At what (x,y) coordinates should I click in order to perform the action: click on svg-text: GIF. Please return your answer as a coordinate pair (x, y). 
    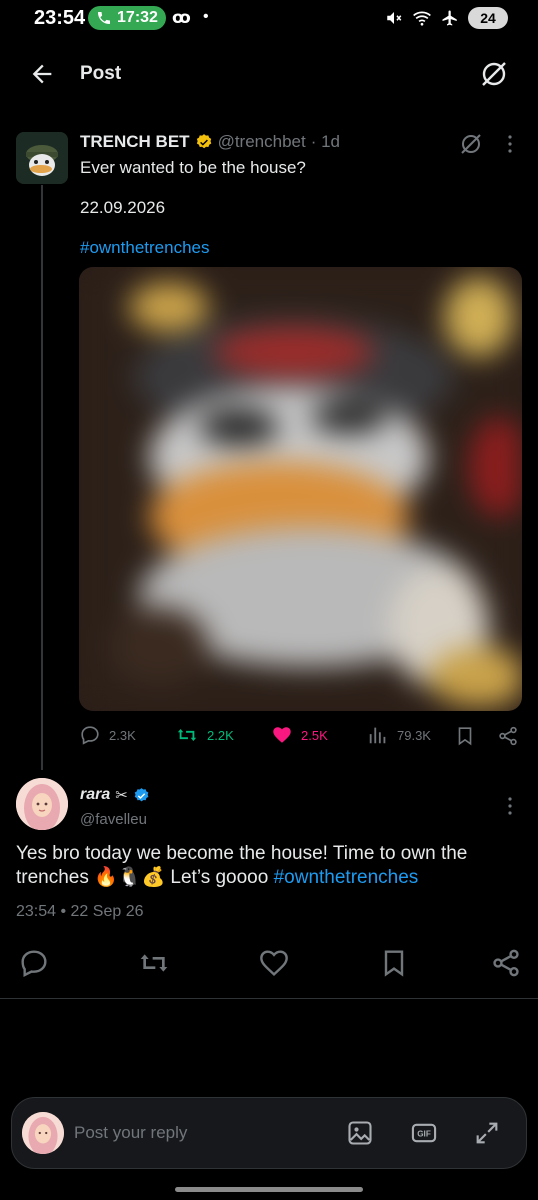
    Looking at the image, I should click on (424, 1134).